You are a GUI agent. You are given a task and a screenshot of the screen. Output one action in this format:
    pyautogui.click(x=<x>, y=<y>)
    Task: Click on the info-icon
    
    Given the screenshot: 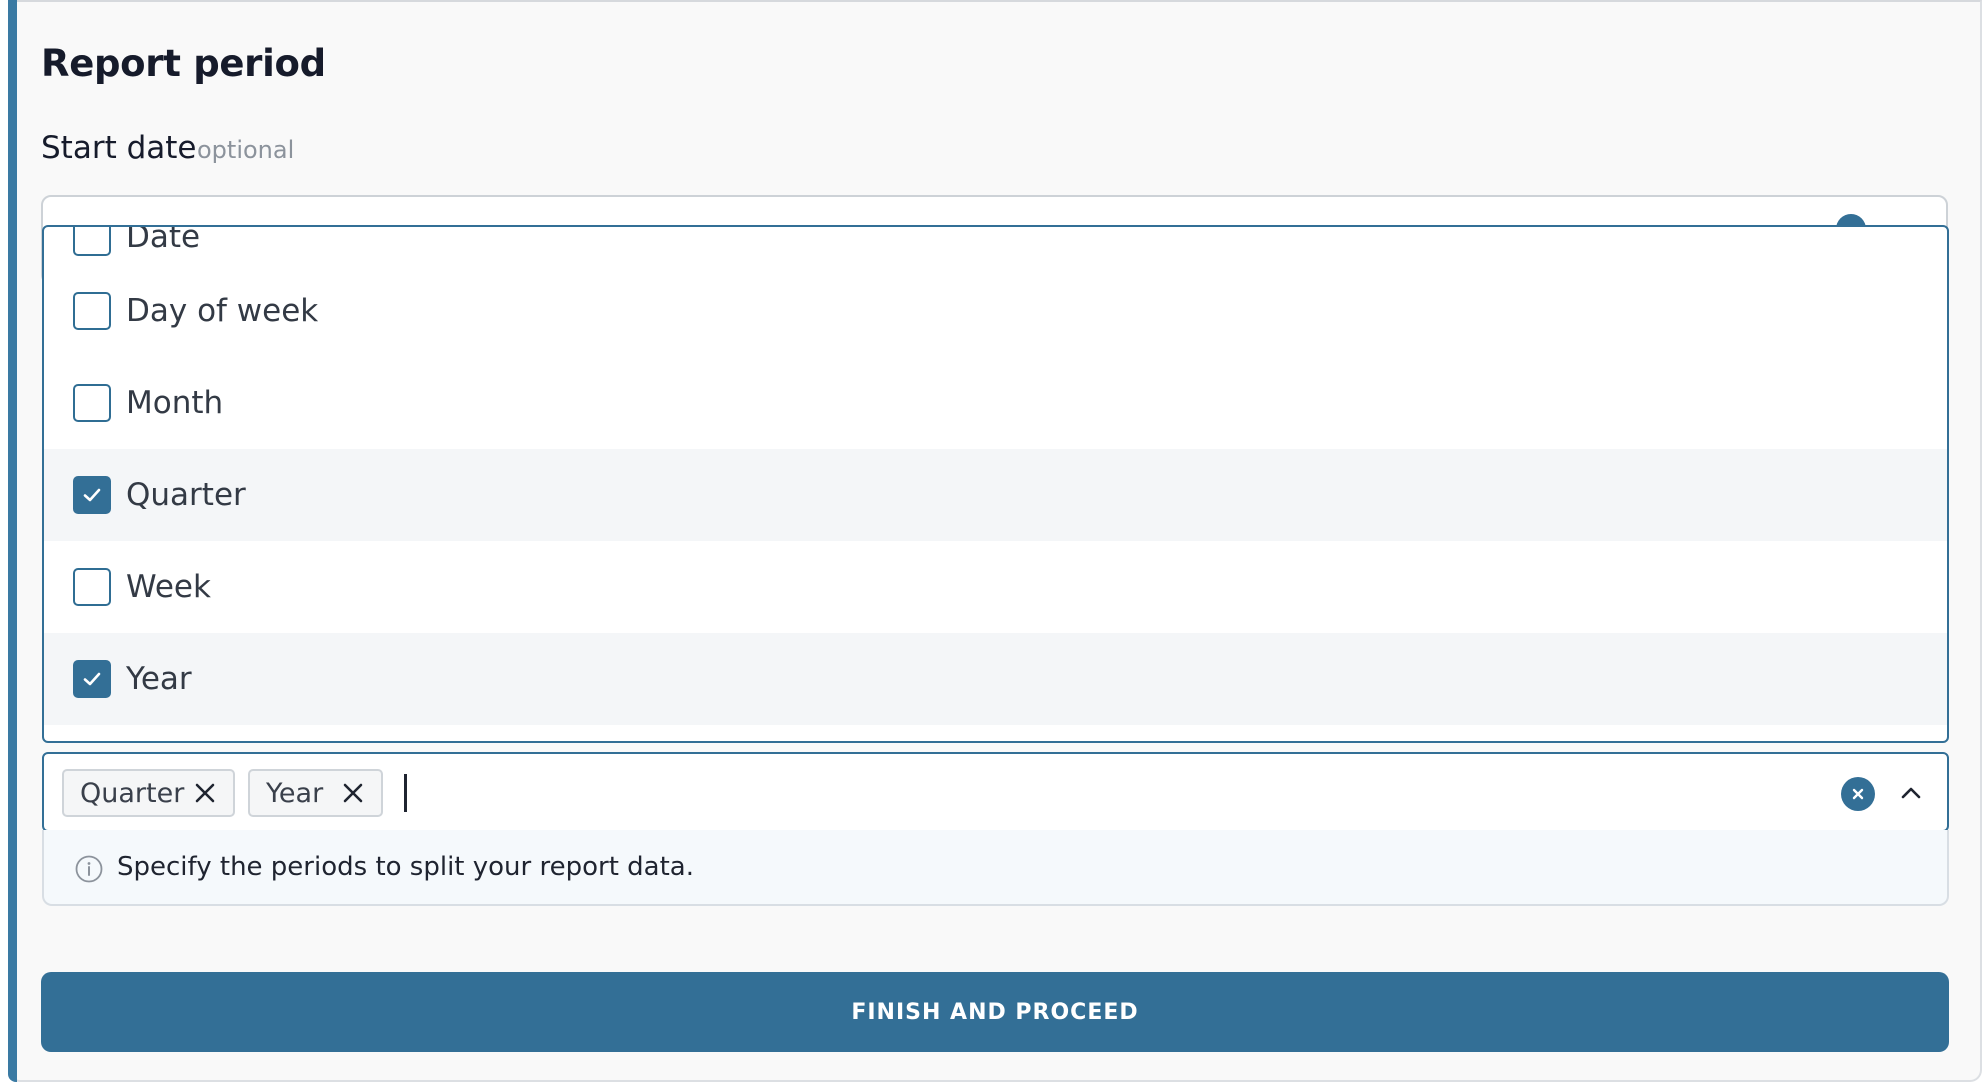 What is the action you would take?
    pyautogui.click(x=89, y=869)
    